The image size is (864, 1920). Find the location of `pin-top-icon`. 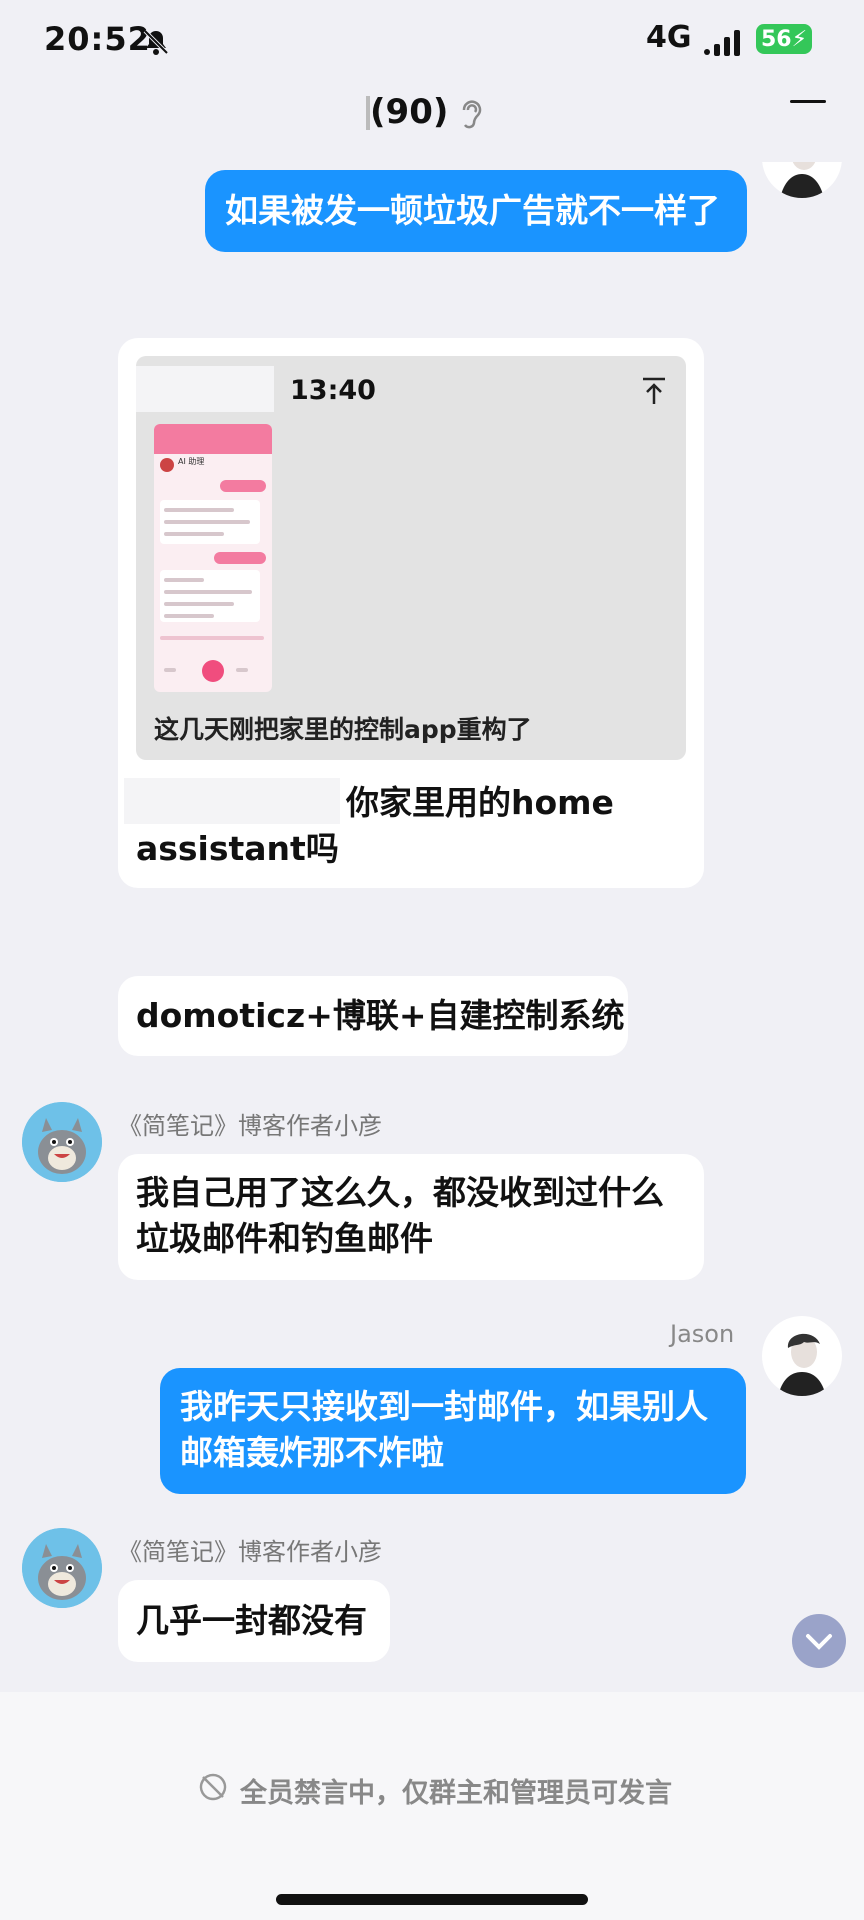

pin-top-icon is located at coordinates (654, 391).